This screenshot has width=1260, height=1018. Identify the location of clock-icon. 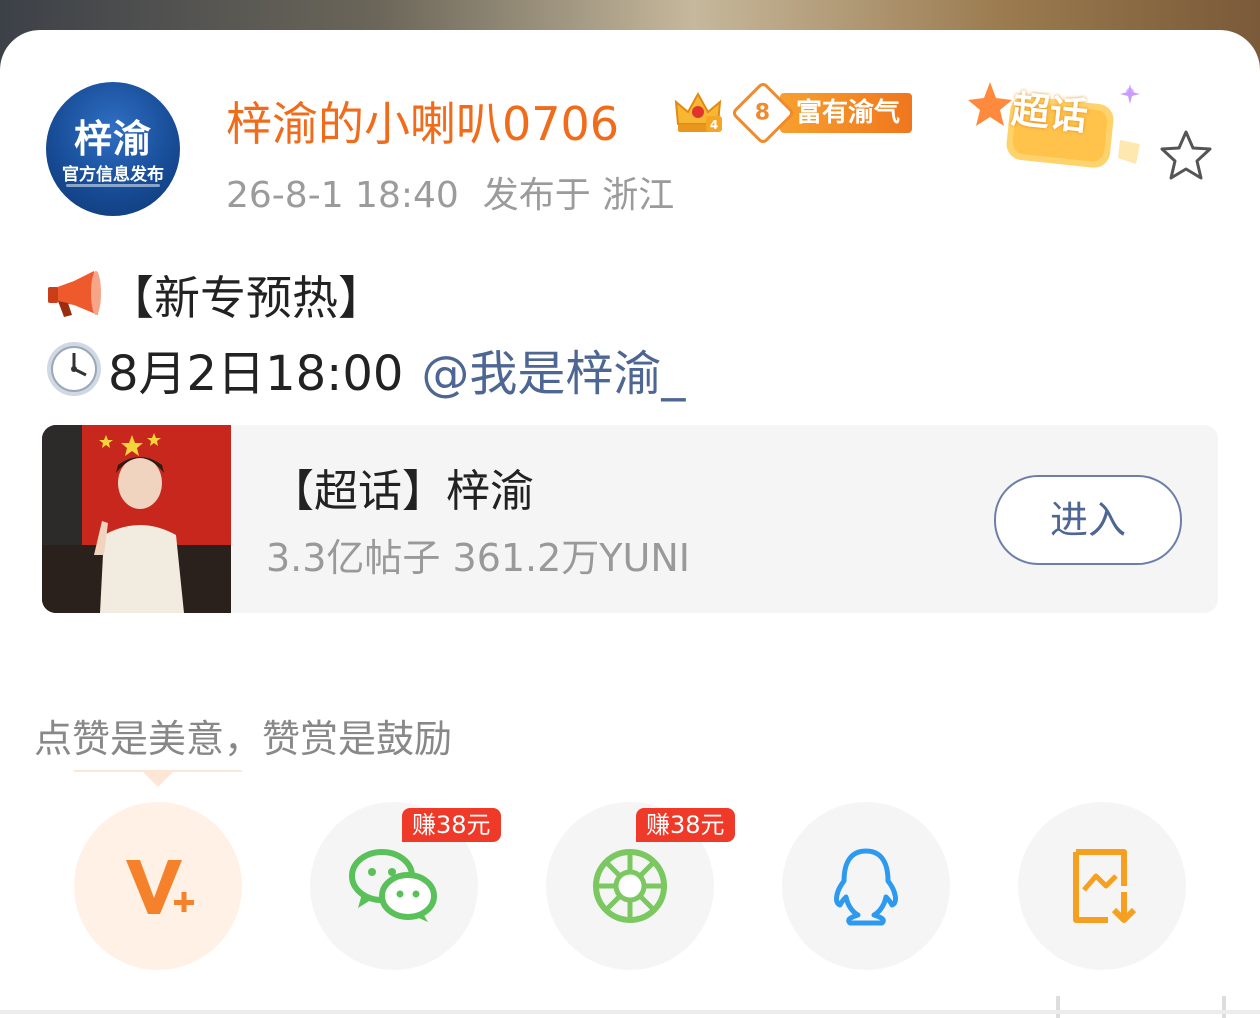
(74, 369).